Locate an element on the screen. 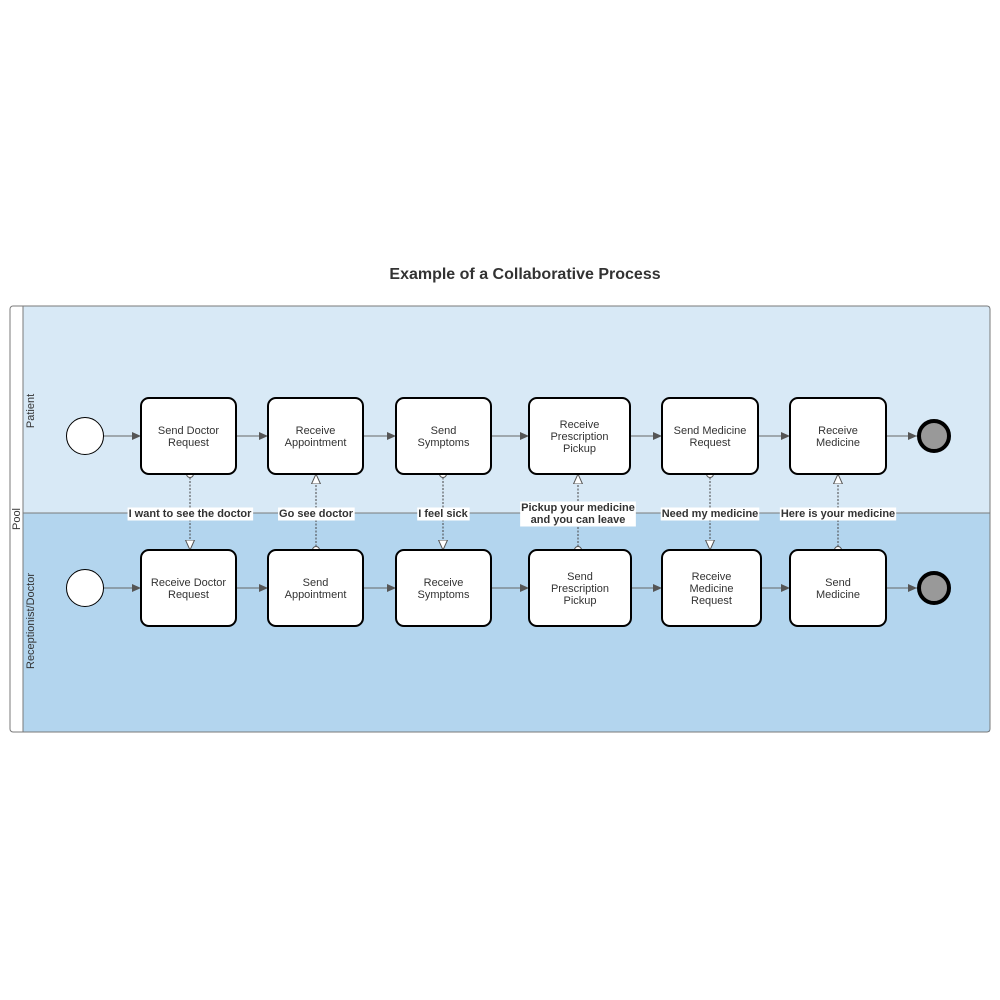  message-label-6: Here is your medicine is located at coordinates (838, 514).